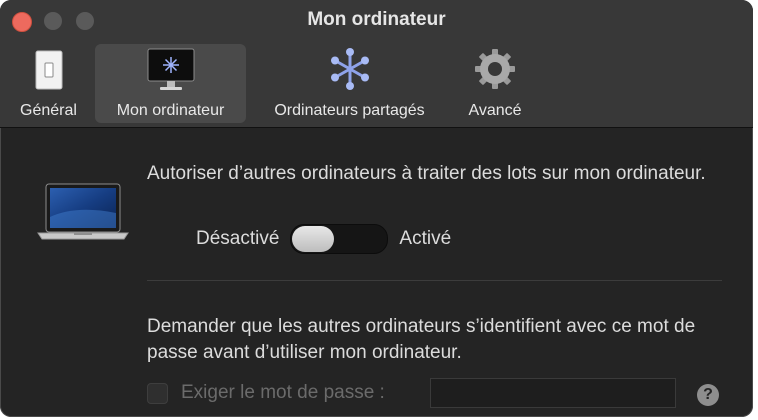 The width and height of the screenshot is (758, 420). I want to click on tab-my-computer: Mon ordinateur, so click(170, 83).